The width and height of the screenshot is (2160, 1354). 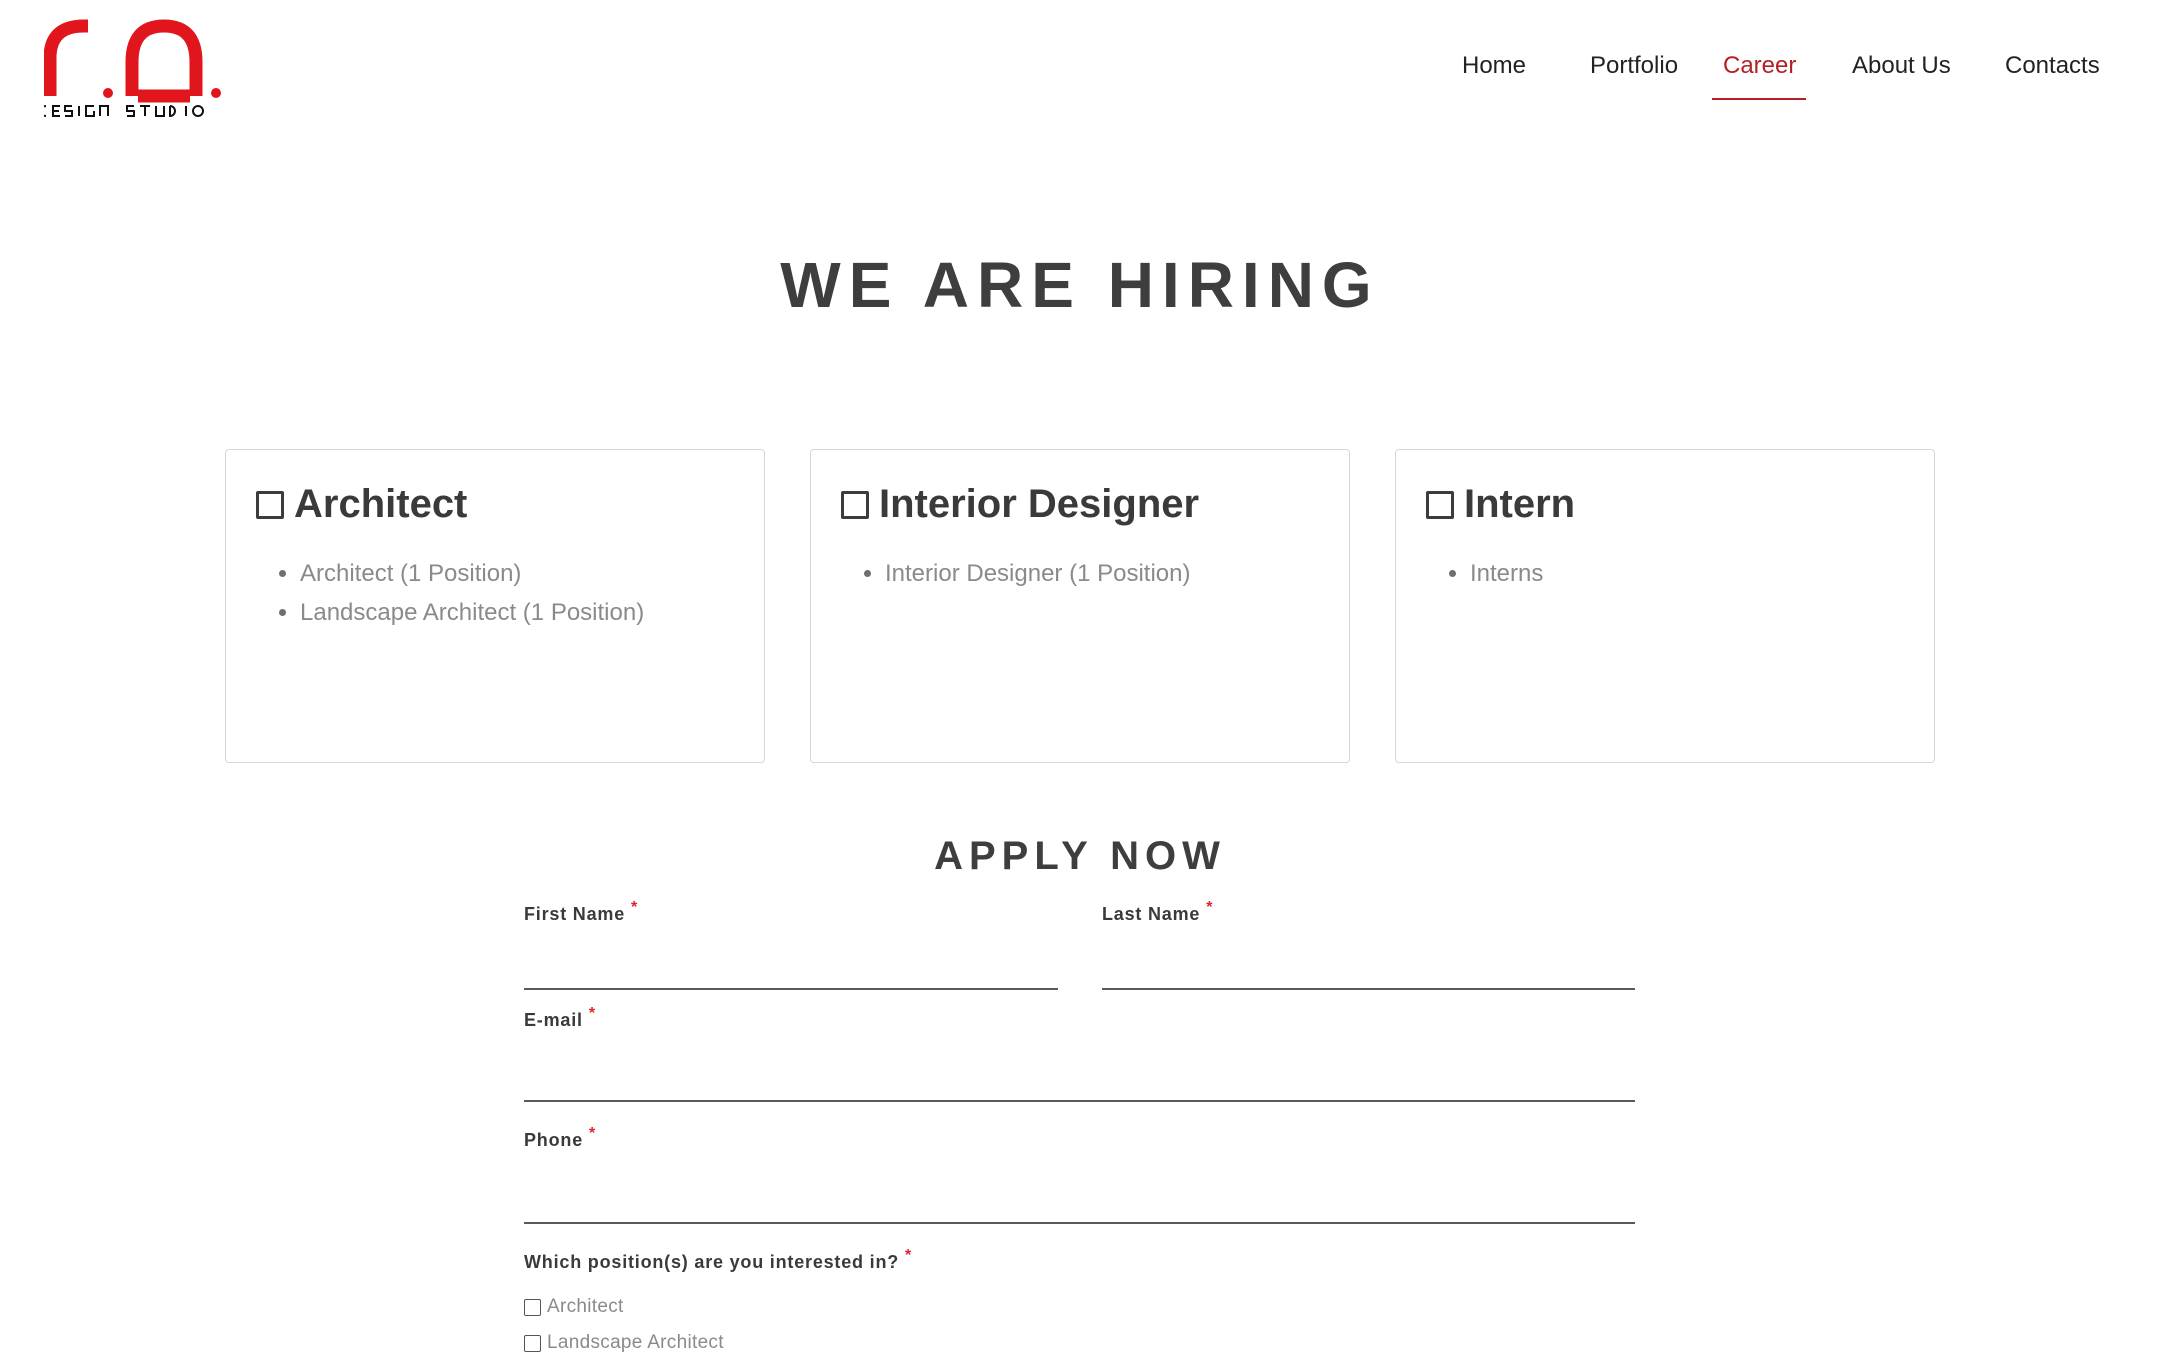 What do you see at coordinates (1080, 856) in the screenshot?
I see `apply-title: APPLY NOW` at bounding box center [1080, 856].